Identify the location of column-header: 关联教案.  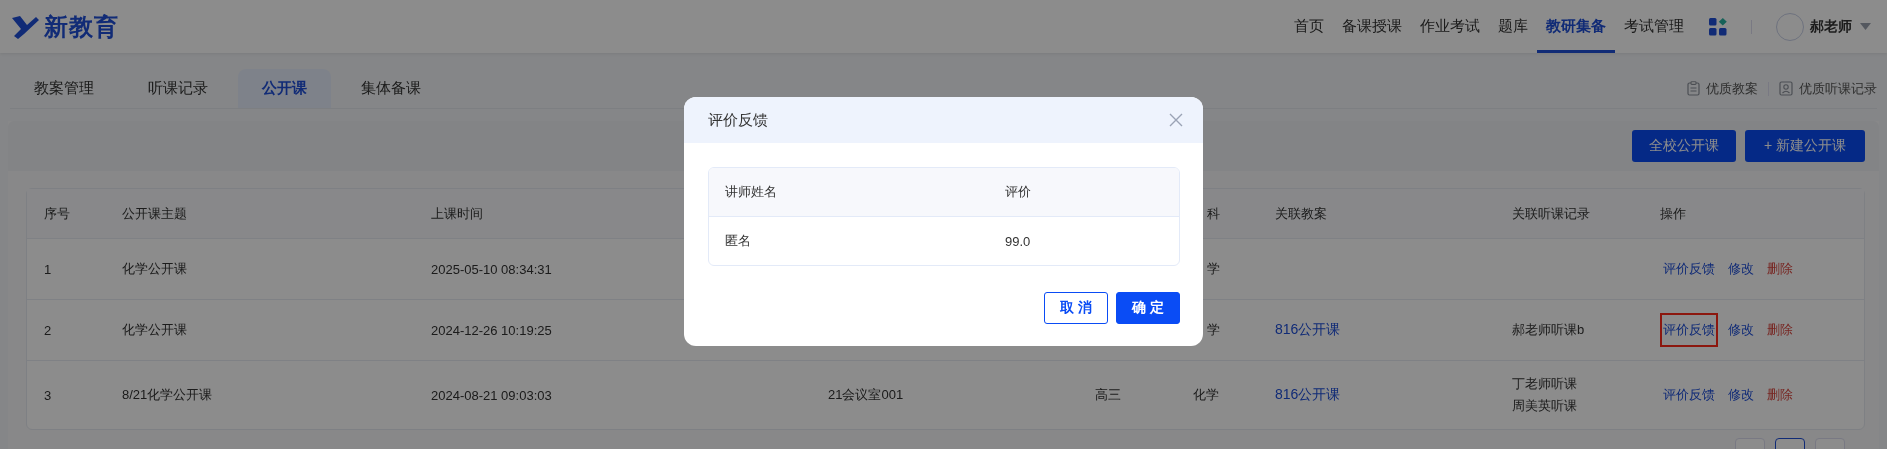
(1301, 213).